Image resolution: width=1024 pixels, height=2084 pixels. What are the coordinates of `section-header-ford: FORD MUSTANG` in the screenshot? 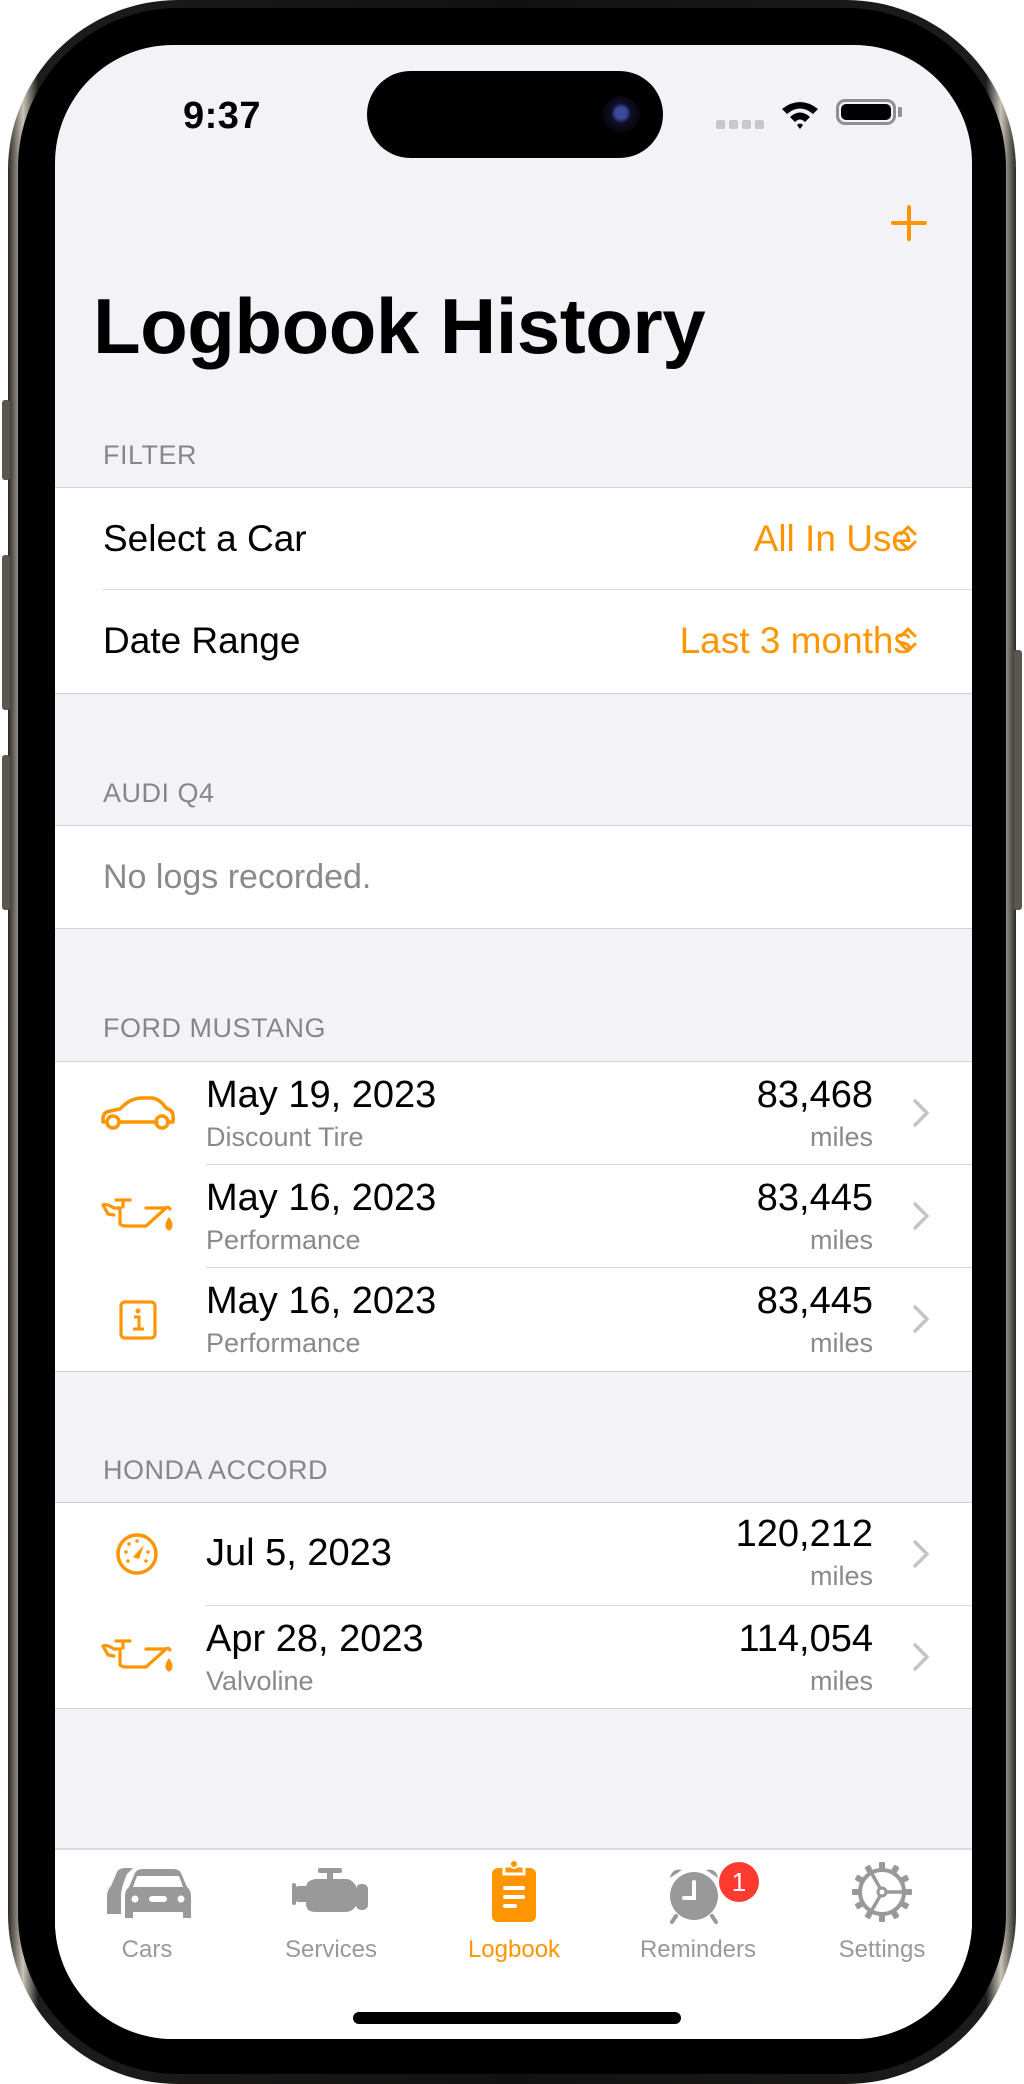 It's located at (214, 1028).